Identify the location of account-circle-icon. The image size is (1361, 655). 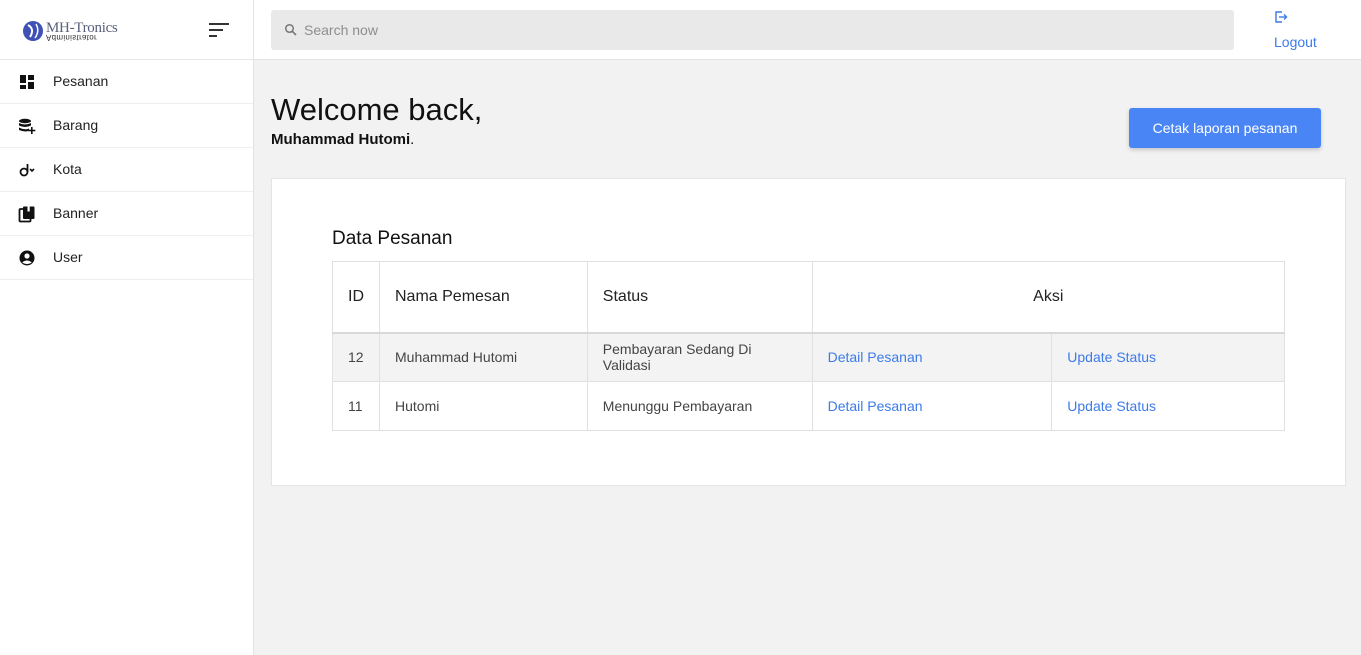
(27, 258).